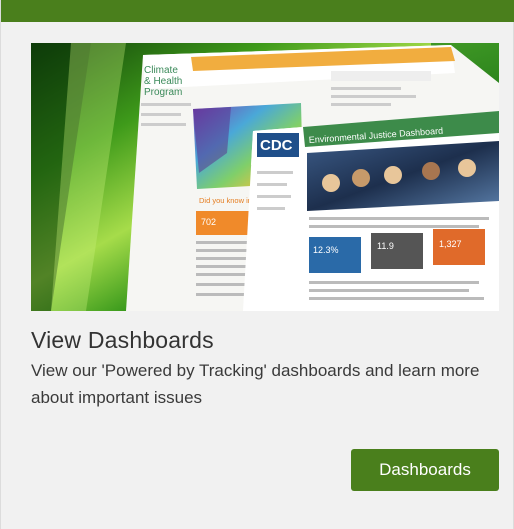 The height and width of the screenshot is (529, 514). Describe the element at coordinates (450, 244) in the screenshot. I see `stat-1327: 1,327` at that location.